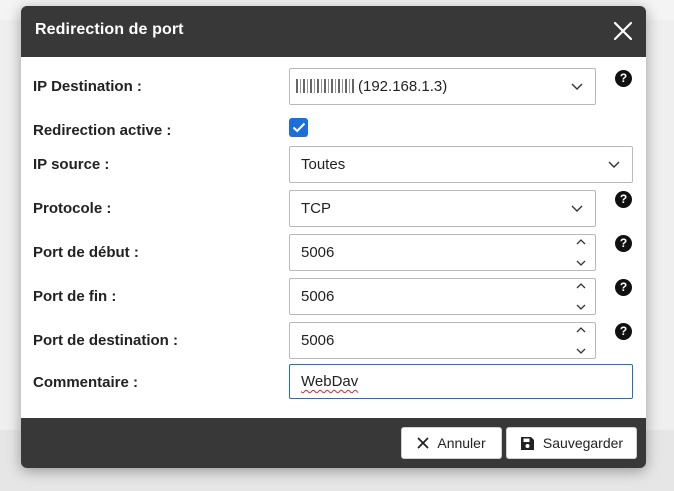  I want to click on cancel-button: Annuler, so click(451, 443).